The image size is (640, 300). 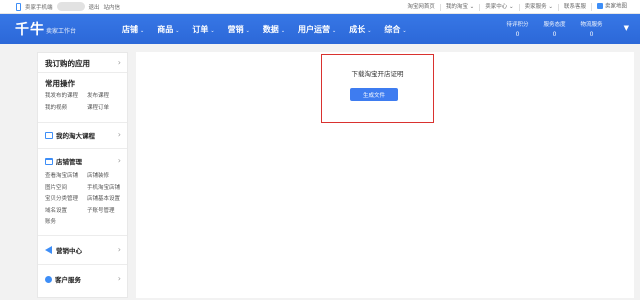 I want to click on link-category-management: 宝贝分类管理, so click(x=66, y=198).